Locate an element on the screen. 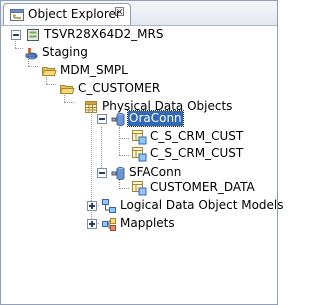  view-tab-bar: Object Explorer ☒ is located at coordinates (139, 13).